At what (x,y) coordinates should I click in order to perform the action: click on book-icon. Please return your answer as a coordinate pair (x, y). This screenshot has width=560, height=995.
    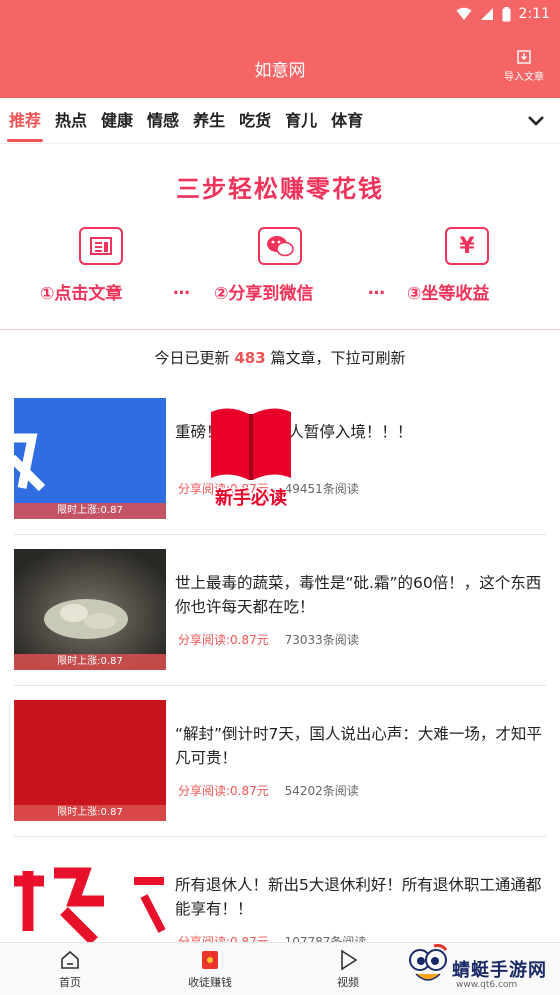
    Looking at the image, I should click on (251, 444).